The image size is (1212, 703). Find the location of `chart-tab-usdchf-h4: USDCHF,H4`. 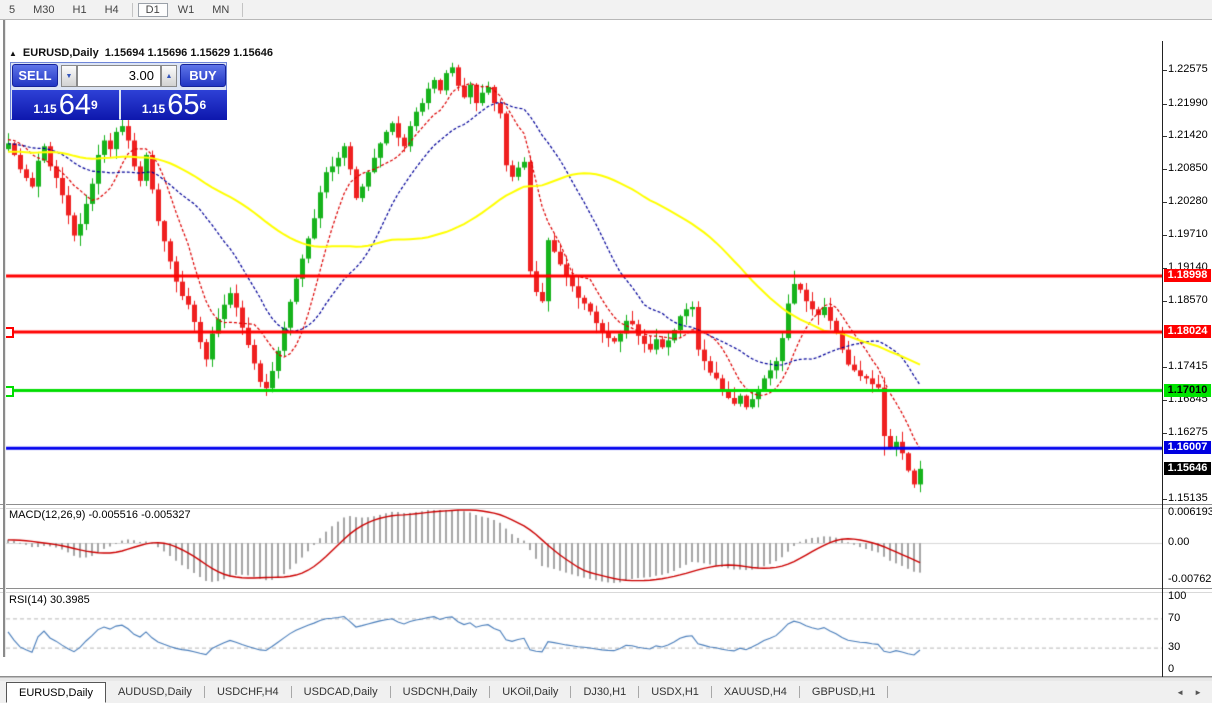

chart-tab-usdchf-h4: USDCHF,H4 is located at coordinates (248, 692).